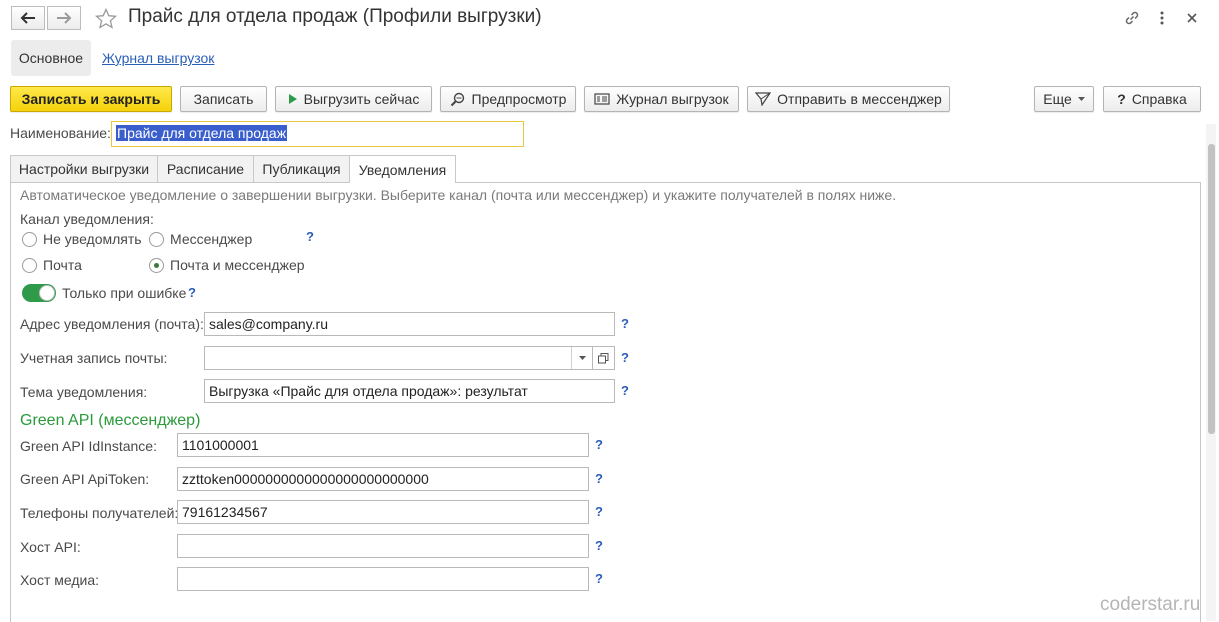  I want to click on subject-help-icon: ?, so click(625, 390).